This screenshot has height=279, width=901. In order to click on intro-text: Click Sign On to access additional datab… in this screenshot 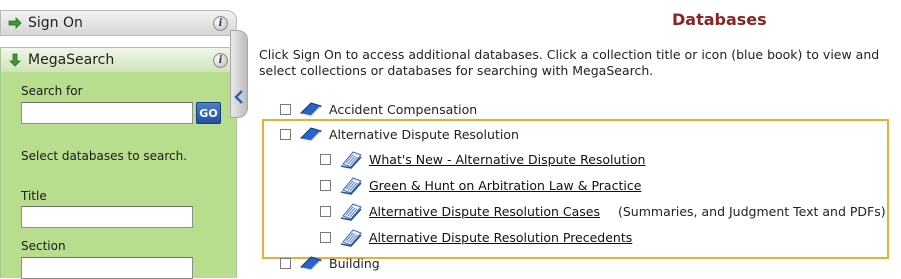, I will do `click(569, 62)`.